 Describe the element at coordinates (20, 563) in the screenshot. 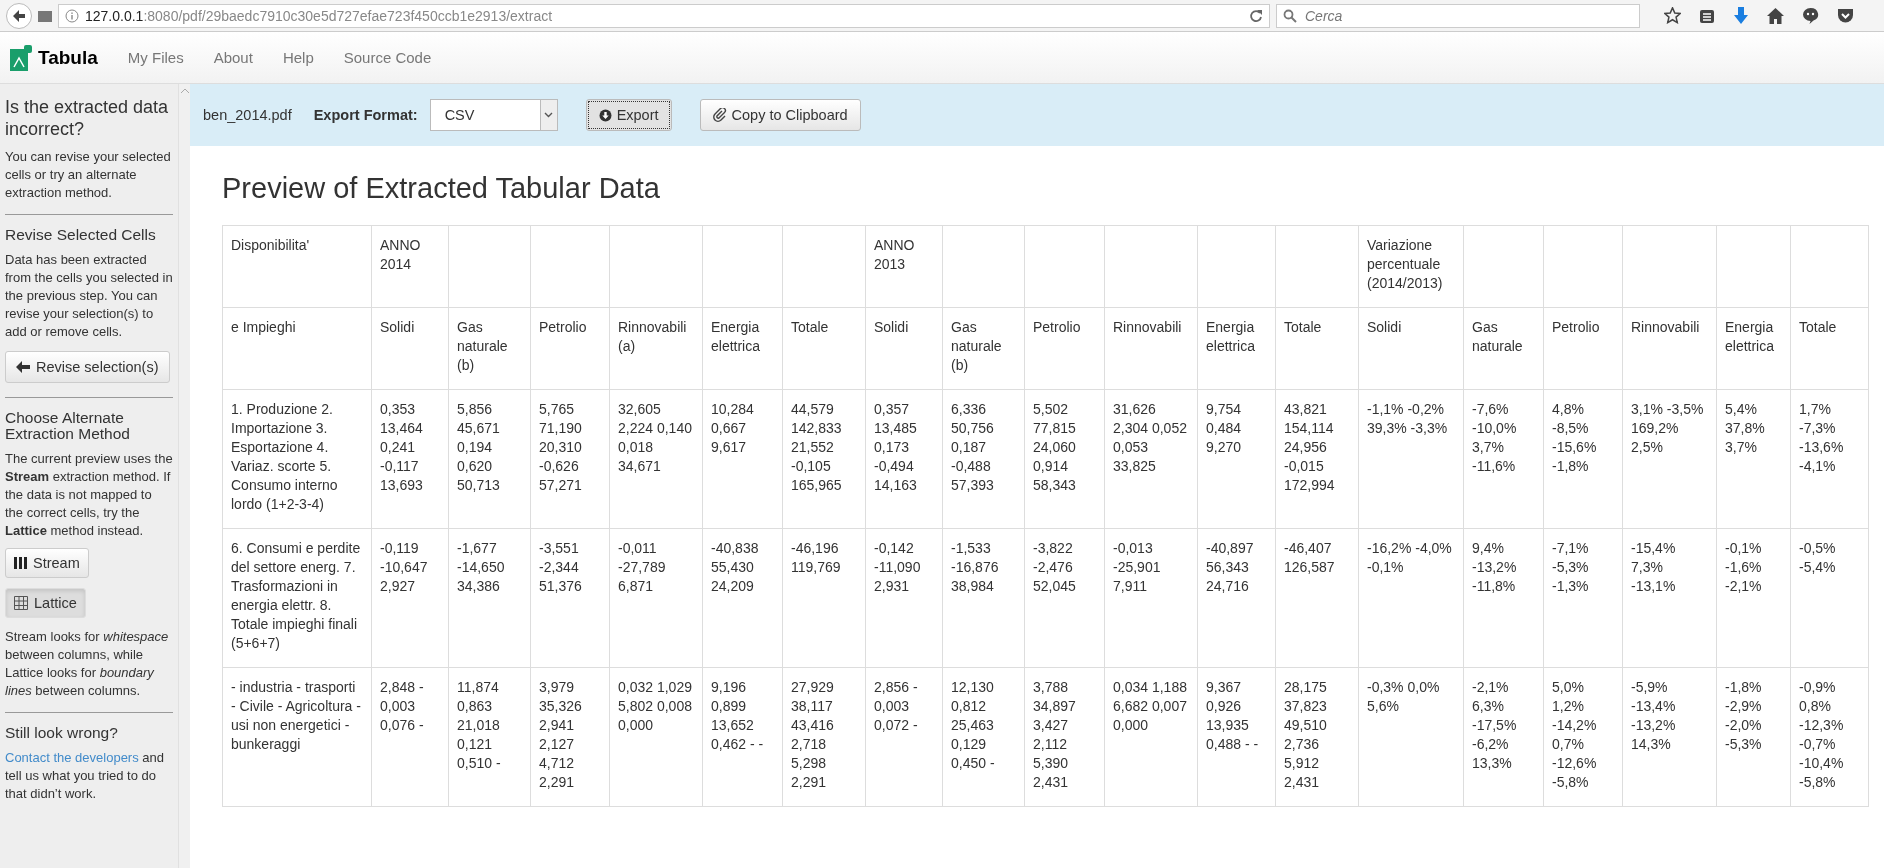

I see `columns-icon` at that location.